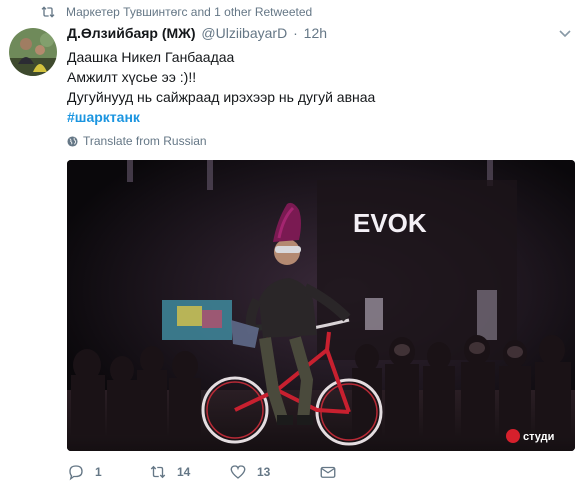 This screenshot has height=491, width=583. I want to click on hashtag-link: #шарктанк, so click(221, 117).